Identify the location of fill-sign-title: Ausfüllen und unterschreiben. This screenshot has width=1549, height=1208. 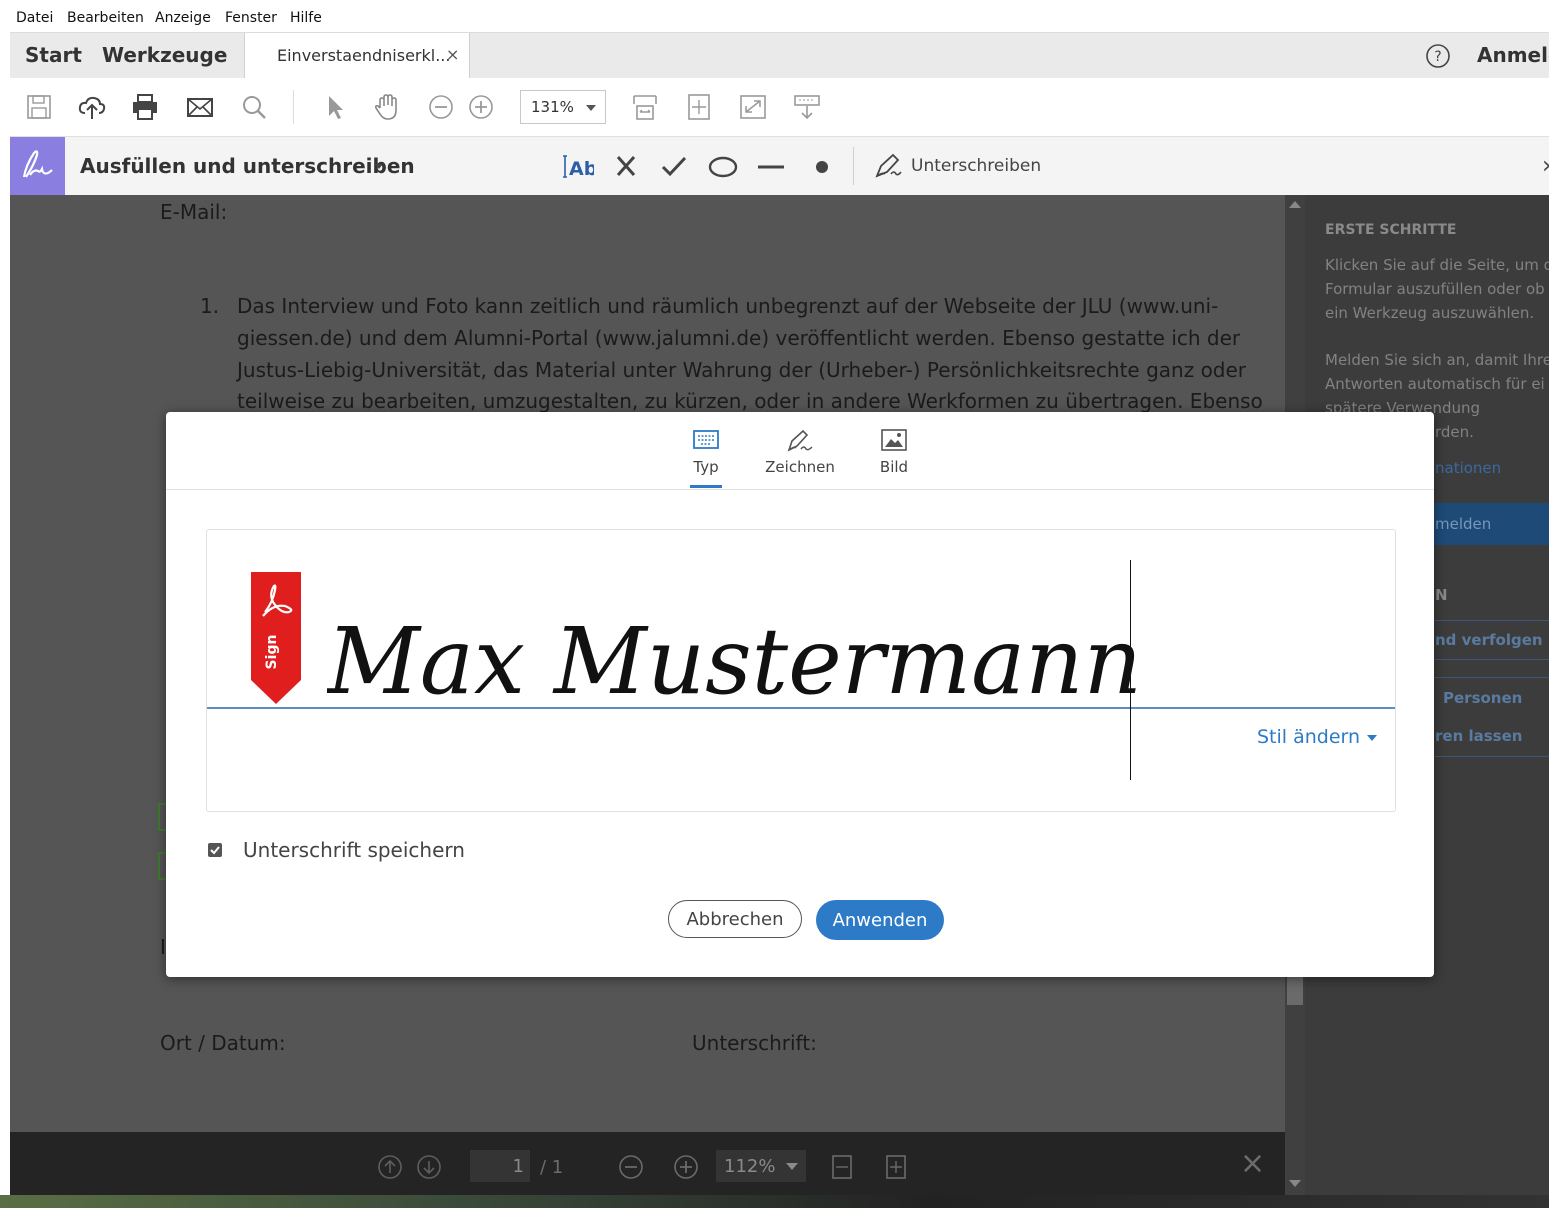
(247, 166).